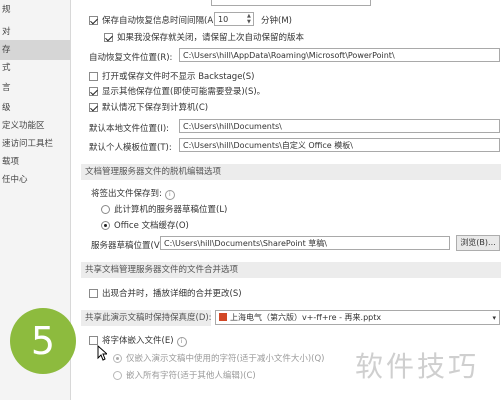 Image resolution: width=503 pixels, height=400 pixels. I want to click on nav-item-customize-ribbon: 定义功能区, so click(35, 126).